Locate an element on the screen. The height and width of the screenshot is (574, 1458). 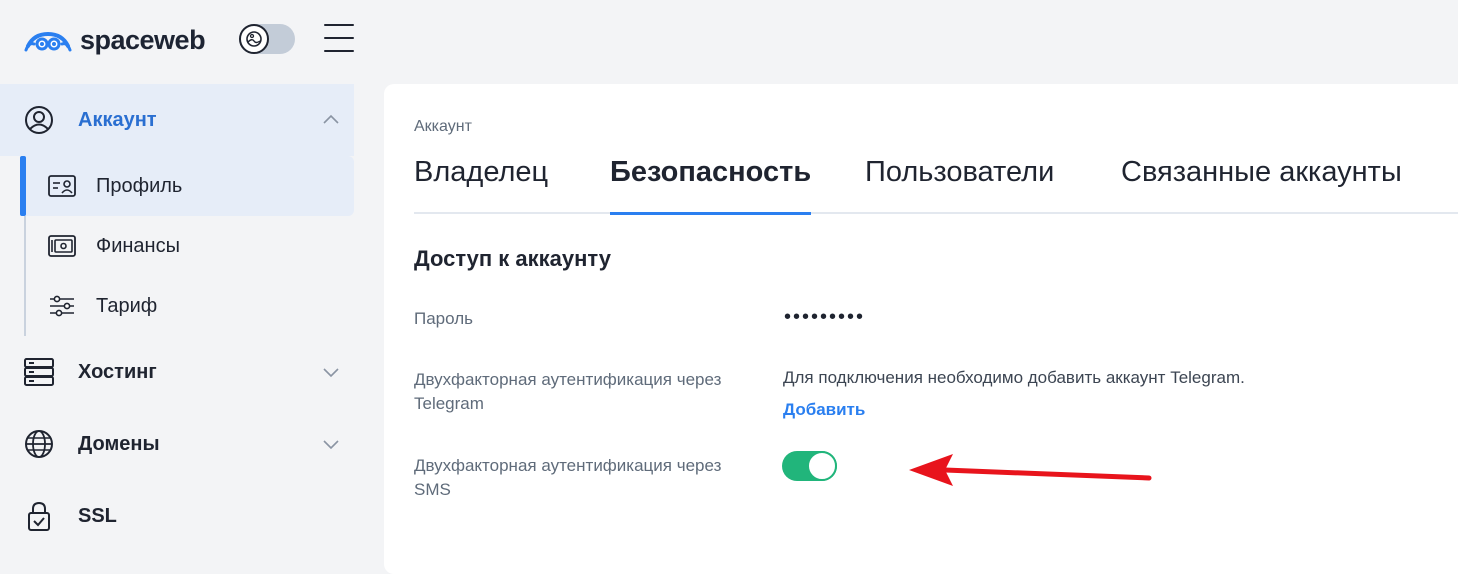
sidebar-item-account: Аккаунт is located at coordinates (177, 120).